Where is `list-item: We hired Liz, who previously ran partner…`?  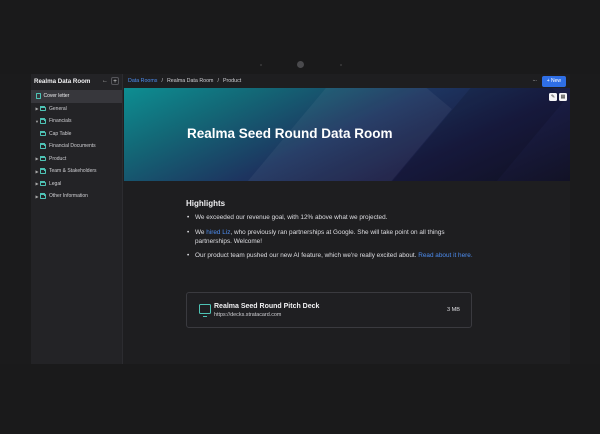
list-item: We hired Liz, who previously ran partner… is located at coordinates (331, 238).